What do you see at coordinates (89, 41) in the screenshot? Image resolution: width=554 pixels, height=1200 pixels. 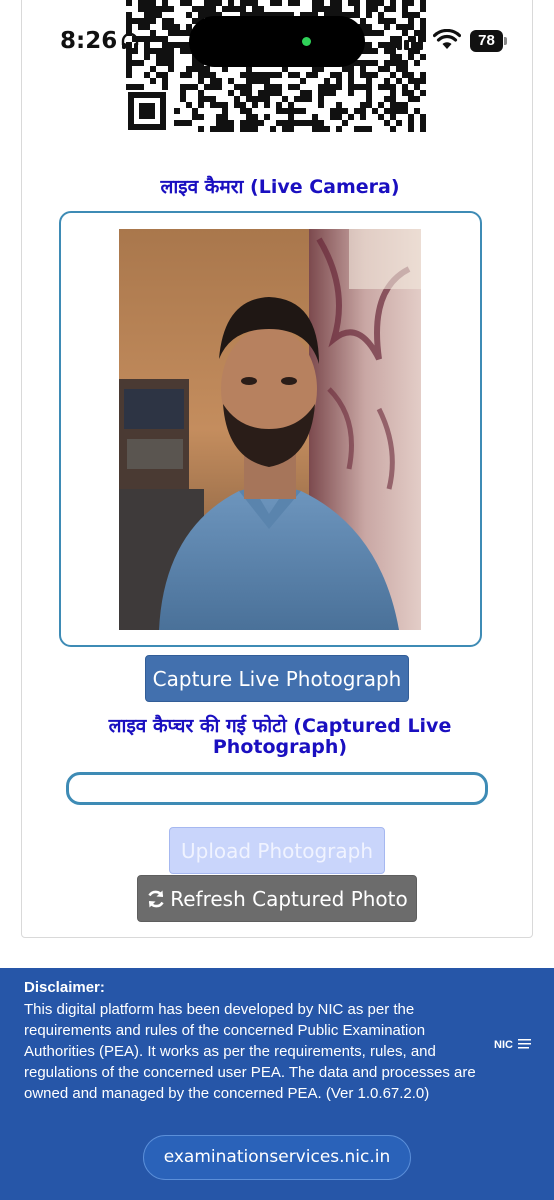 I see `status-time: 8:26` at bounding box center [89, 41].